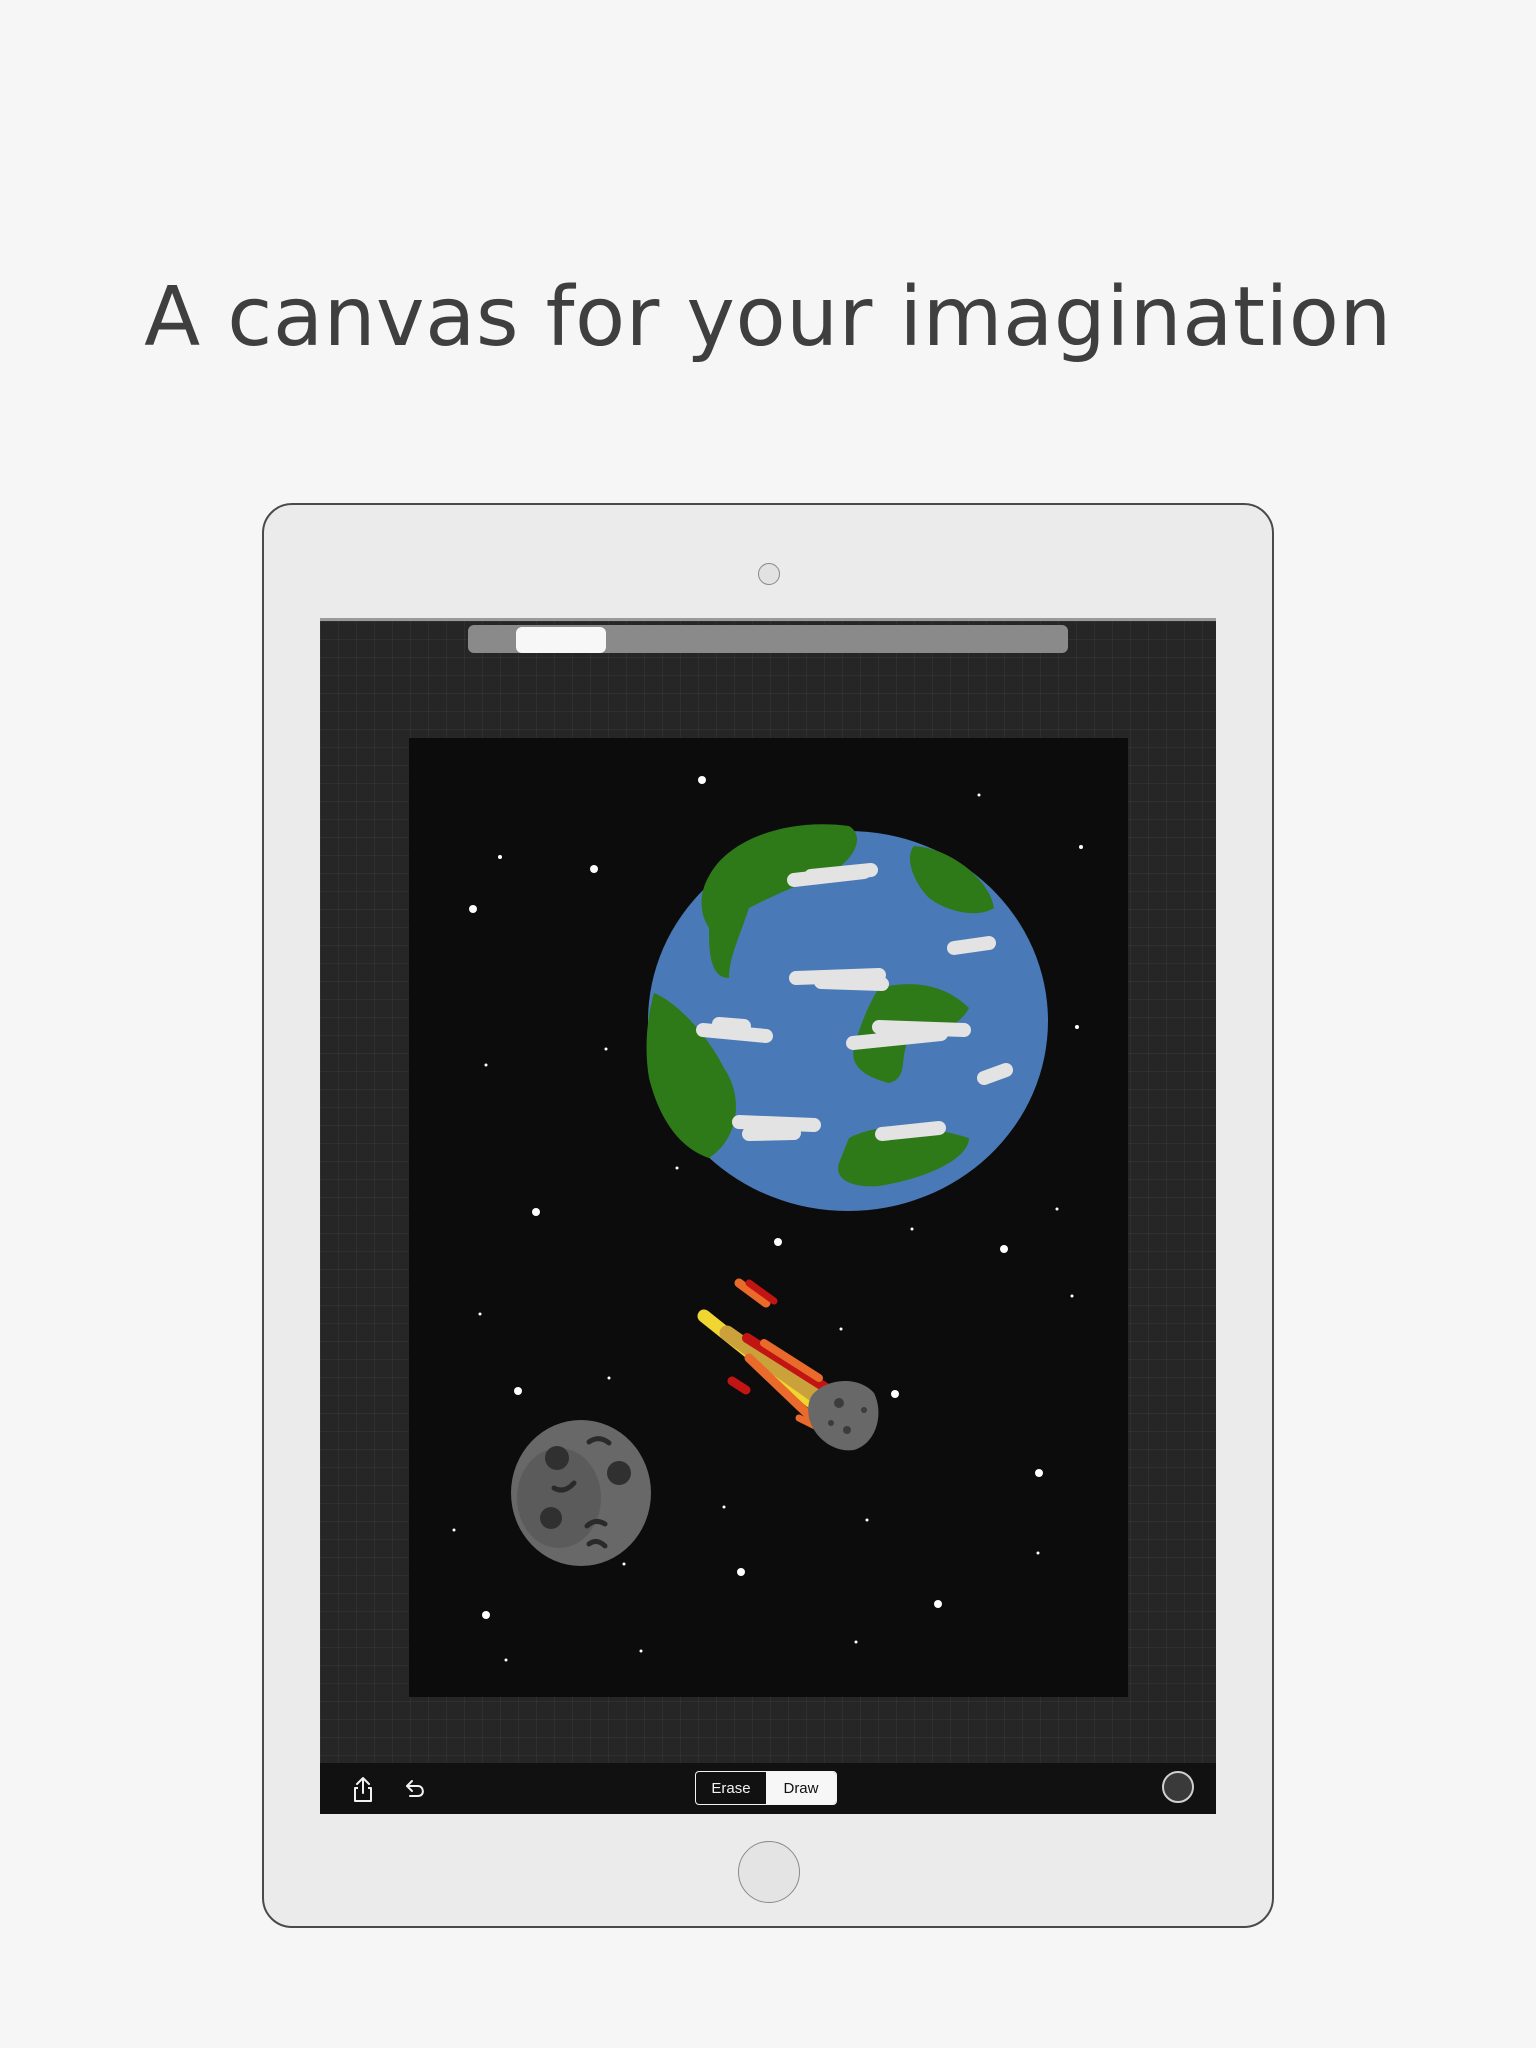  I want to click on mode-segmented-control: Erase Draw, so click(766, 1788).